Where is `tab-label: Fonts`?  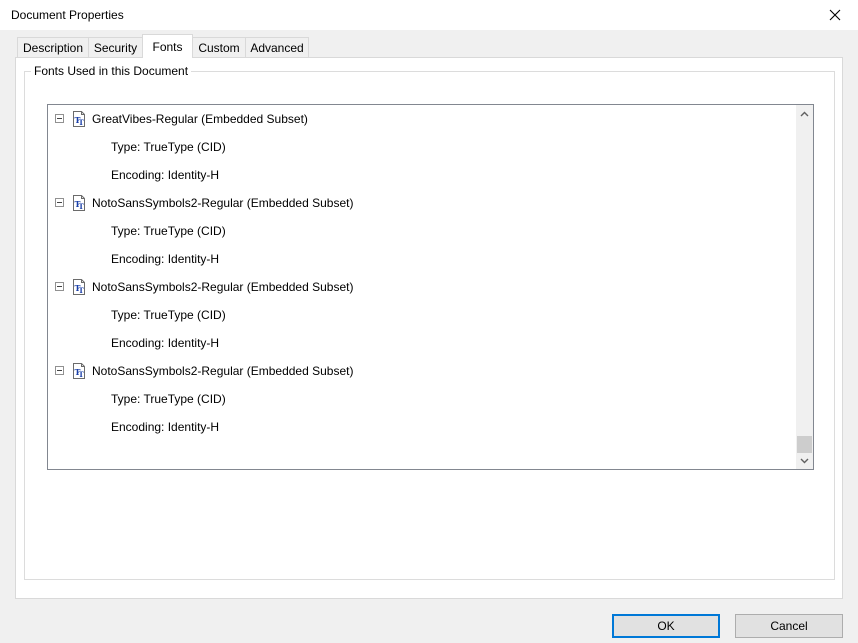 tab-label: Fonts is located at coordinates (167, 46).